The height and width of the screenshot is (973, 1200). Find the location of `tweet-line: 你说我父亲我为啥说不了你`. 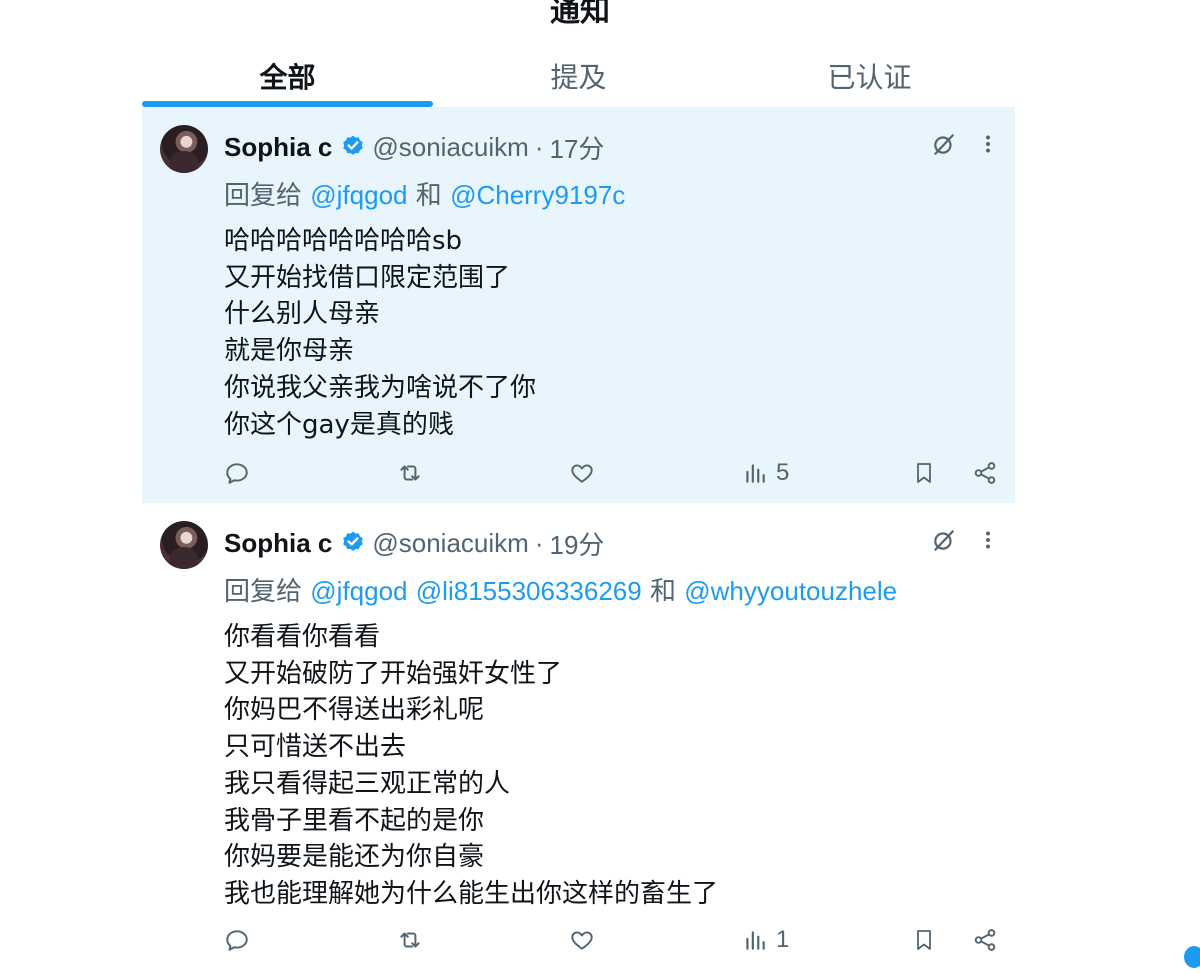

tweet-line: 你说我父亲我为啥说不了你 is located at coordinates (380, 387).